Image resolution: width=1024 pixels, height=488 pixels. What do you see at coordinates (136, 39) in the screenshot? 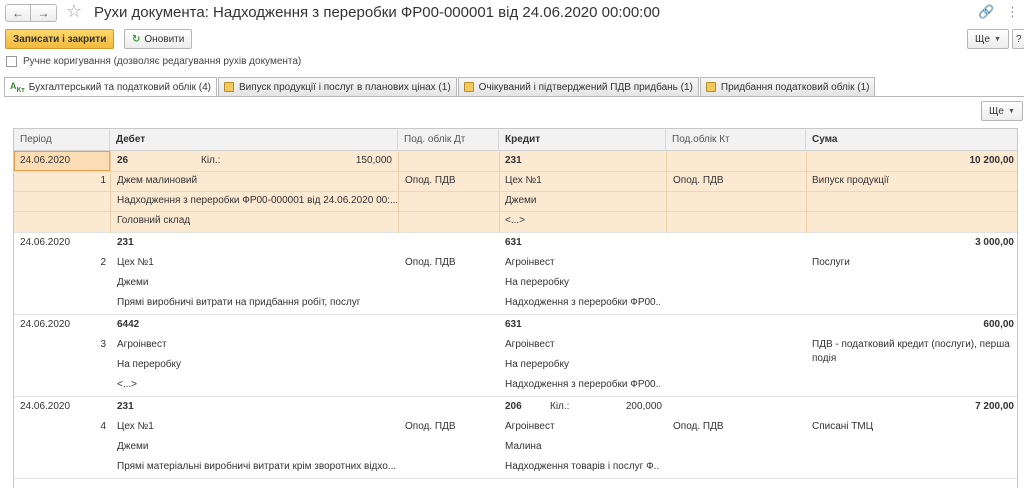
I see `refresh-icon: ↻` at bounding box center [136, 39].